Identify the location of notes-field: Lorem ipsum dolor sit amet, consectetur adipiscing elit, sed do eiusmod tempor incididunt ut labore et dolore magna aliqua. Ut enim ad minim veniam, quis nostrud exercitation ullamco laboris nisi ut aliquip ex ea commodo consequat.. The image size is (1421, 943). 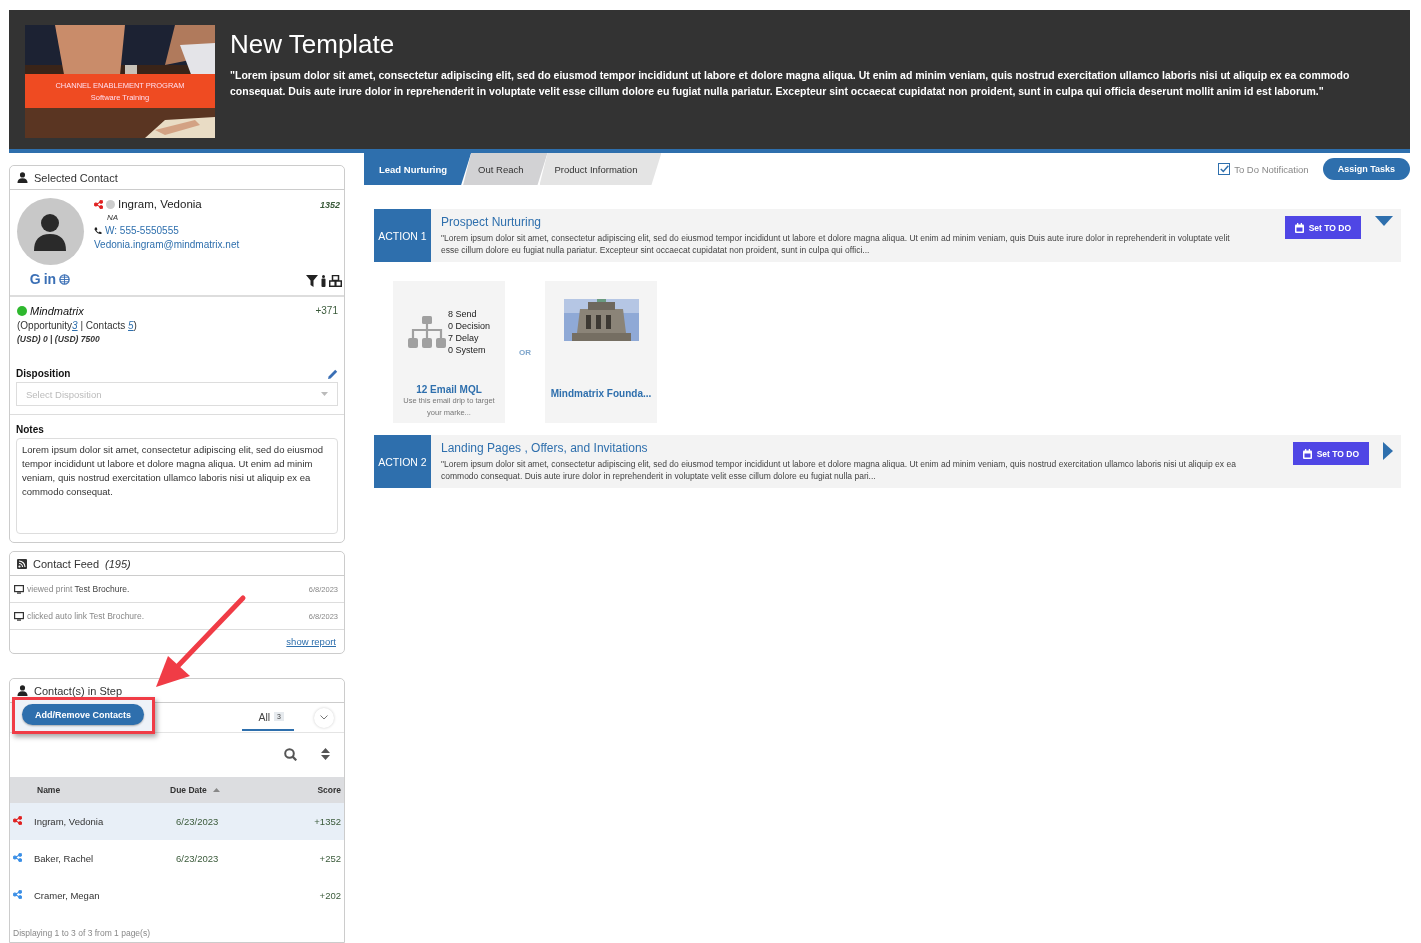
(177, 486).